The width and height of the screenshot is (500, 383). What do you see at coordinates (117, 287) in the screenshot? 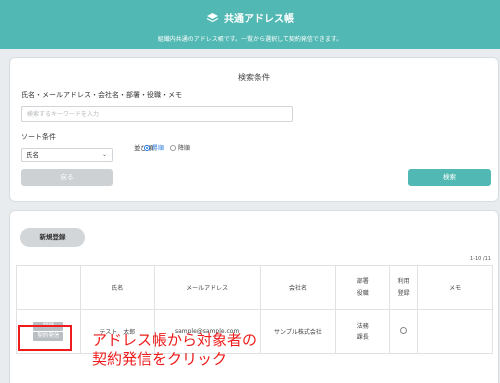
I see `col-name: 氏名` at bounding box center [117, 287].